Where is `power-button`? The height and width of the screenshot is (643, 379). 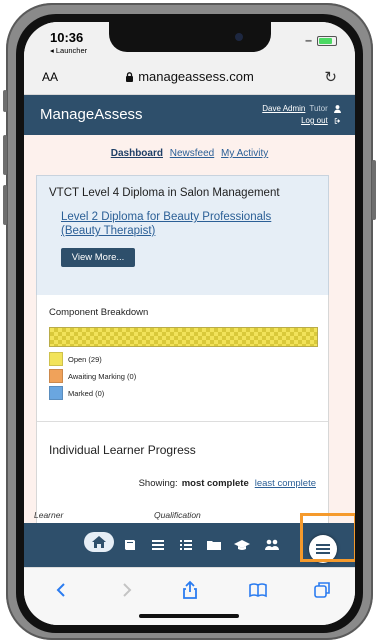
power-button is located at coordinates (374, 190).